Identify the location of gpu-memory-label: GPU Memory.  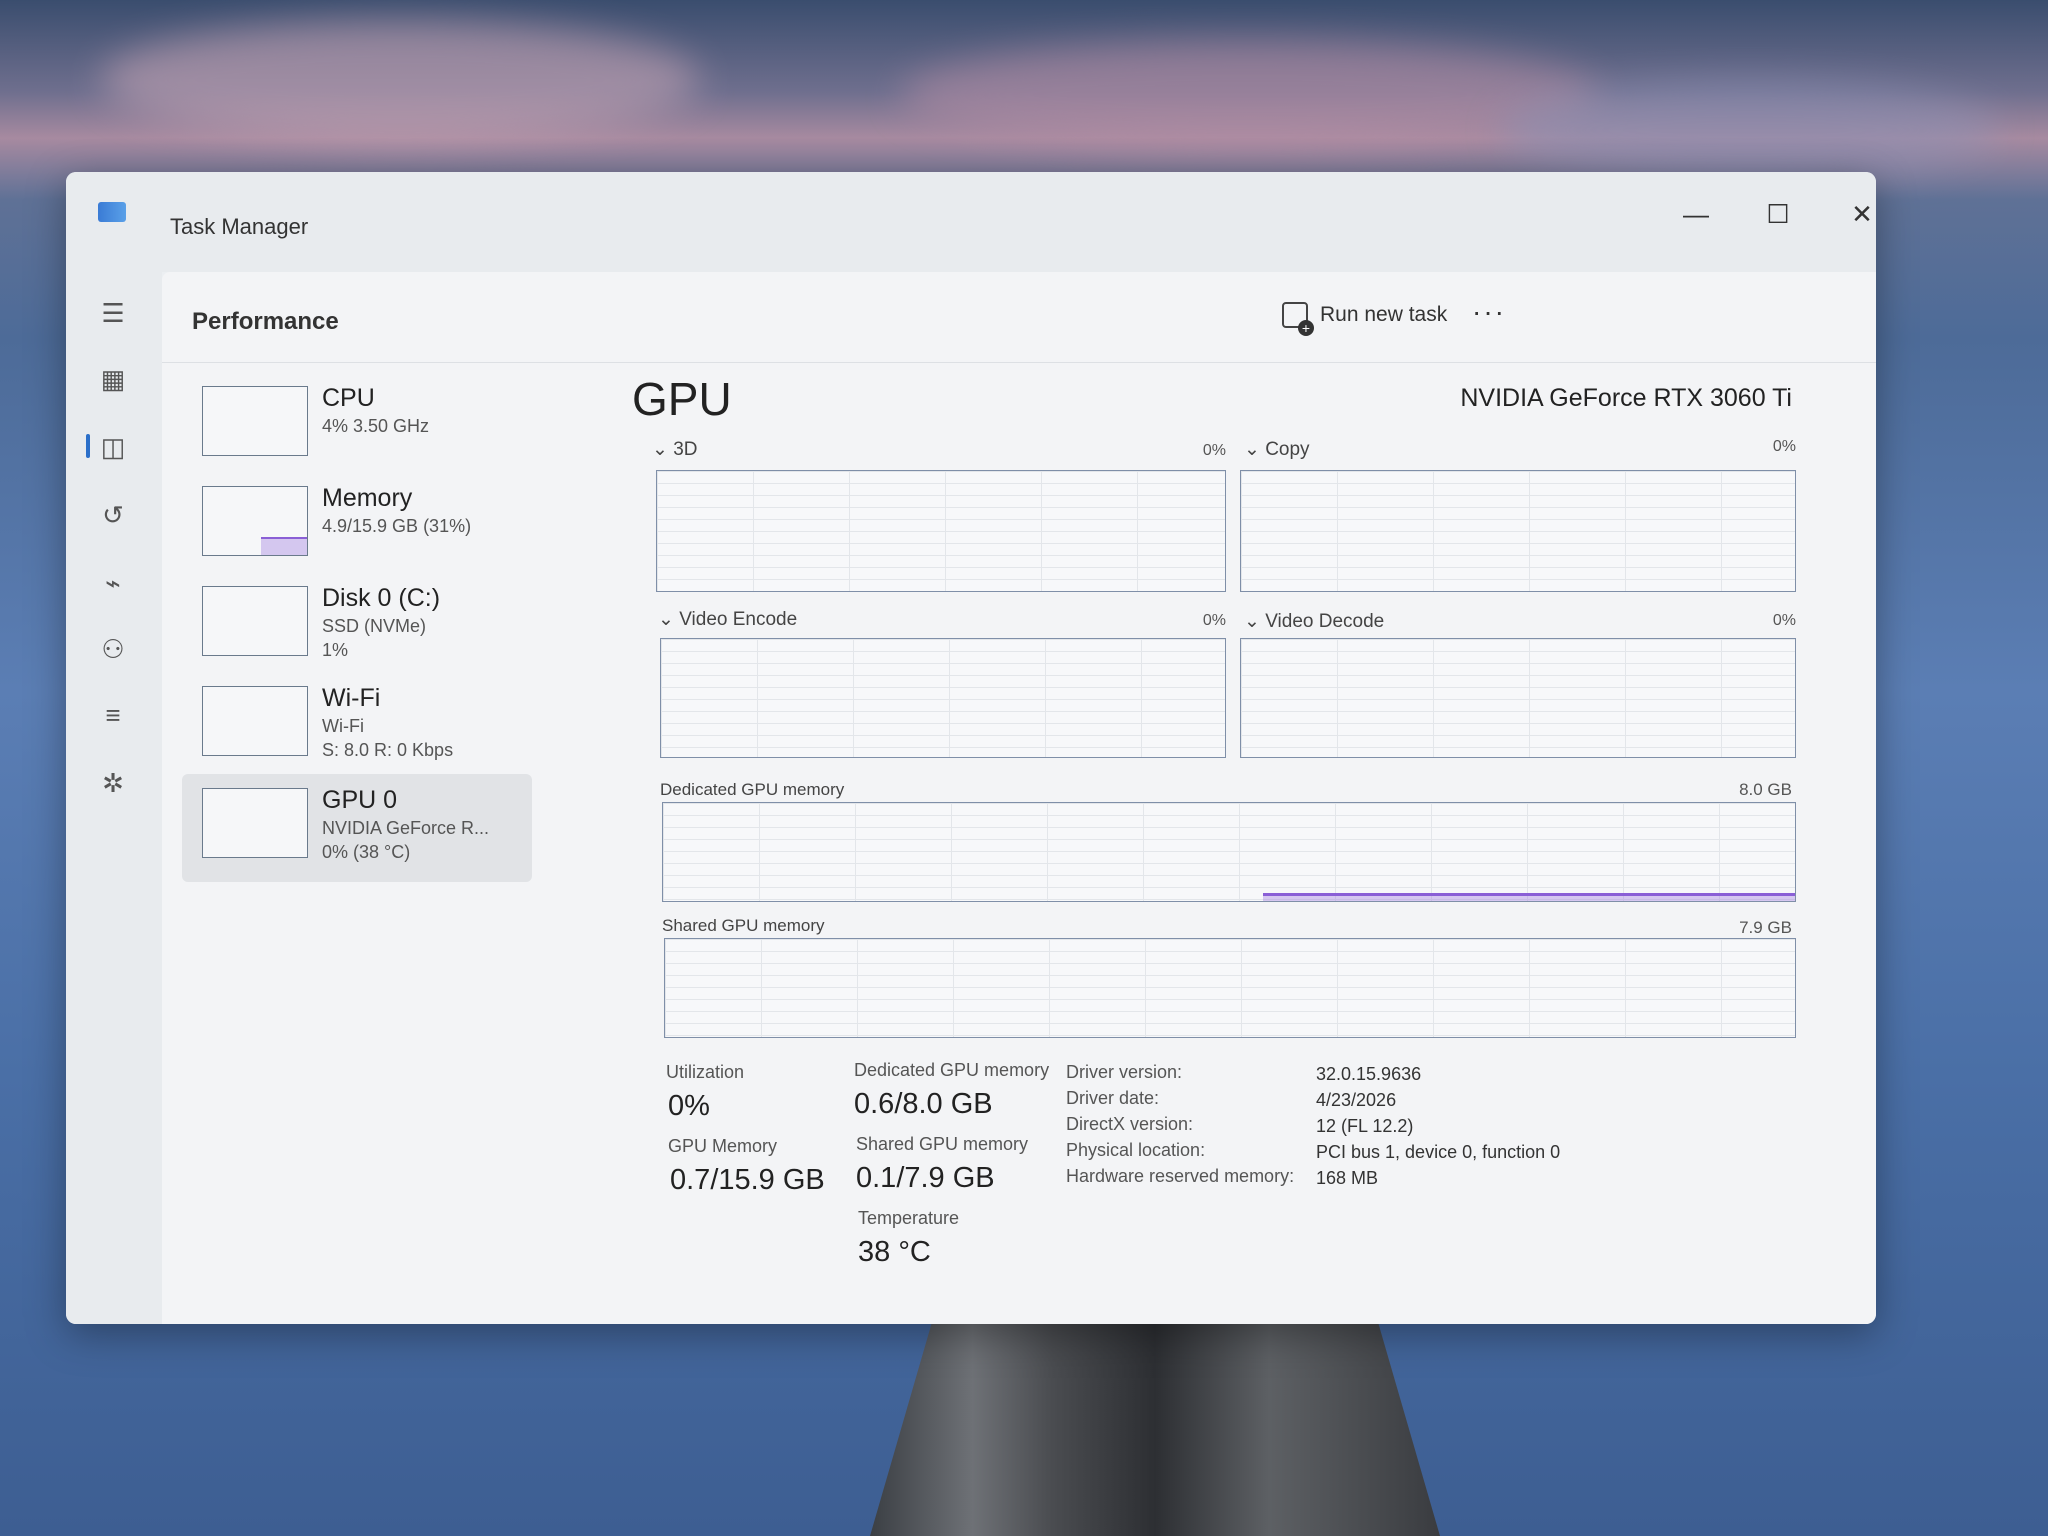
(723, 1146).